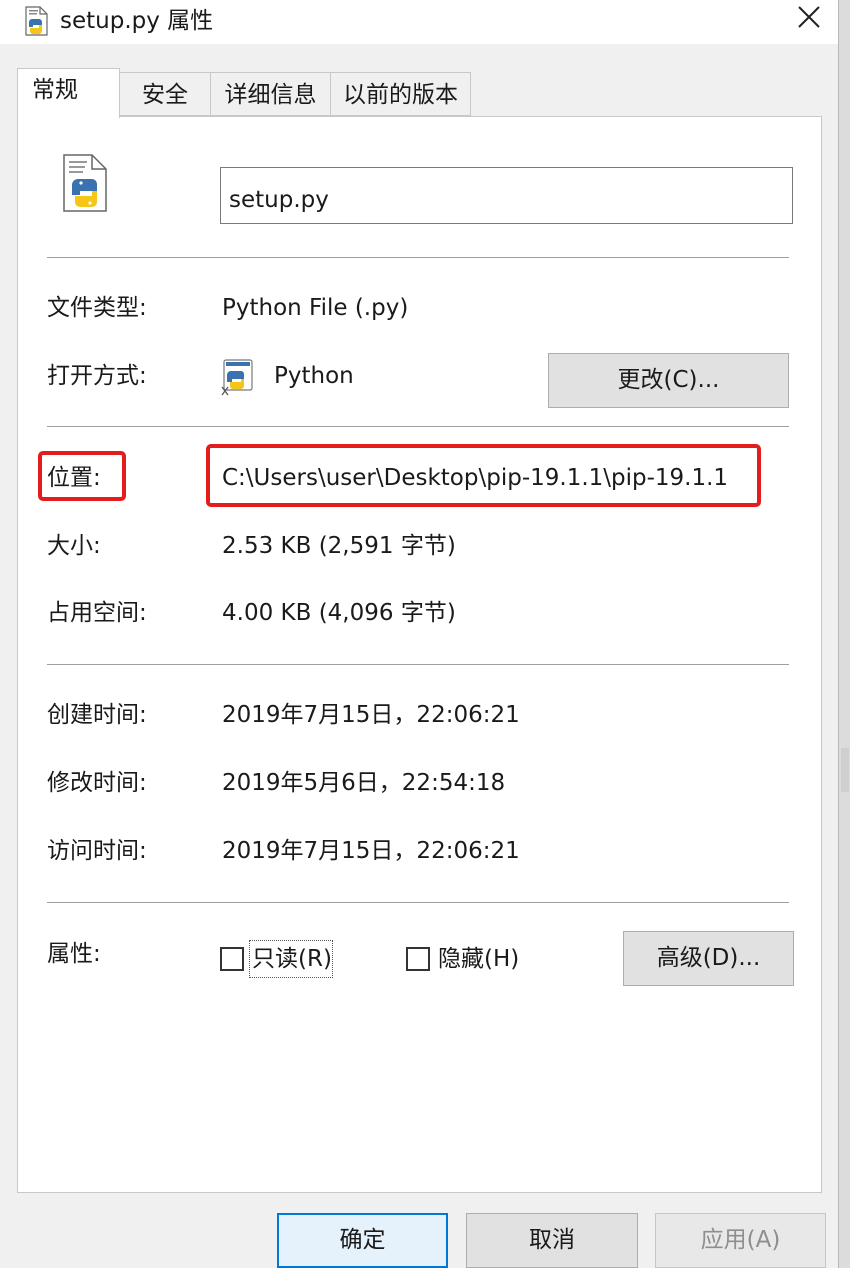 Image resolution: width=850 pixels, height=1268 pixels. Describe the element at coordinates (844, 634) in the screenshot. I see `background-window-edge` at that location.